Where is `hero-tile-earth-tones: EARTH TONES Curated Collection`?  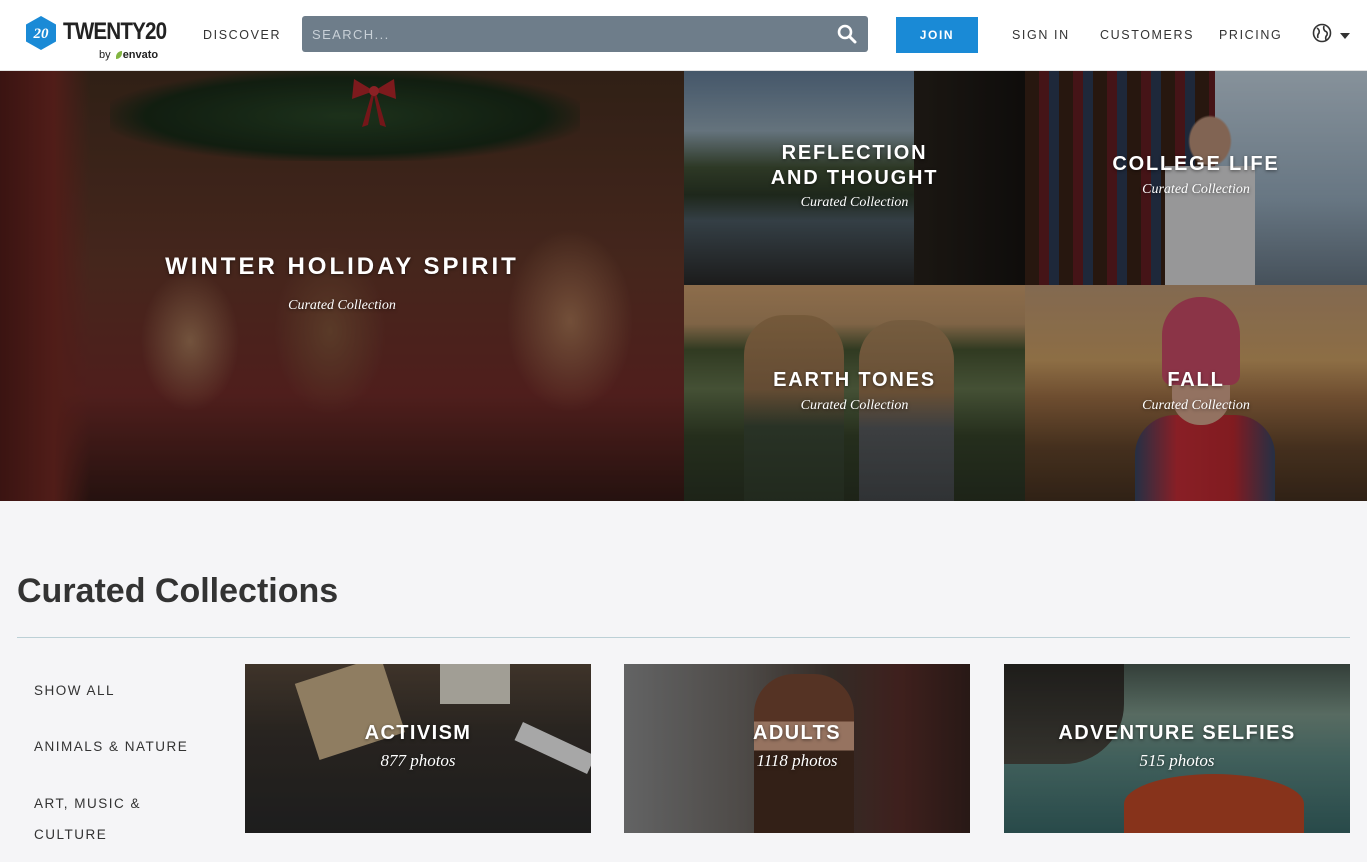
hero-tile-earth-tones: EARTH TONES Curated Collection is located at coordinates (854, 393).